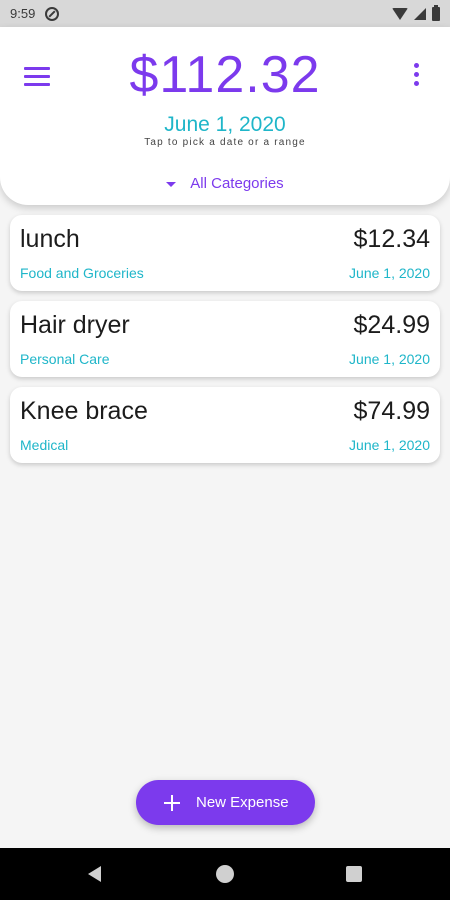 Image resolution: width=450 pixels, height=900 pixels. Describe the element at coordinates (82, 273) in the screenshot. I see `expense-category: Food and Groceries` at that location.